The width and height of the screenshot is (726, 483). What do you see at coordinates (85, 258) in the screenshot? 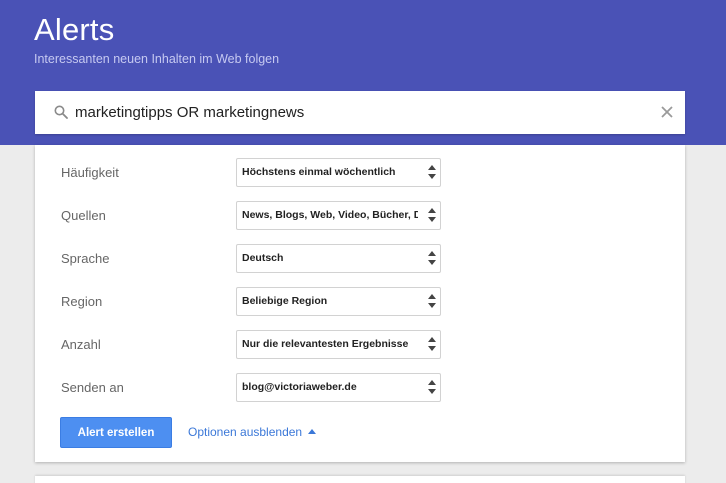
I see `option-label: Sprache` at bounding box center [85, 258].